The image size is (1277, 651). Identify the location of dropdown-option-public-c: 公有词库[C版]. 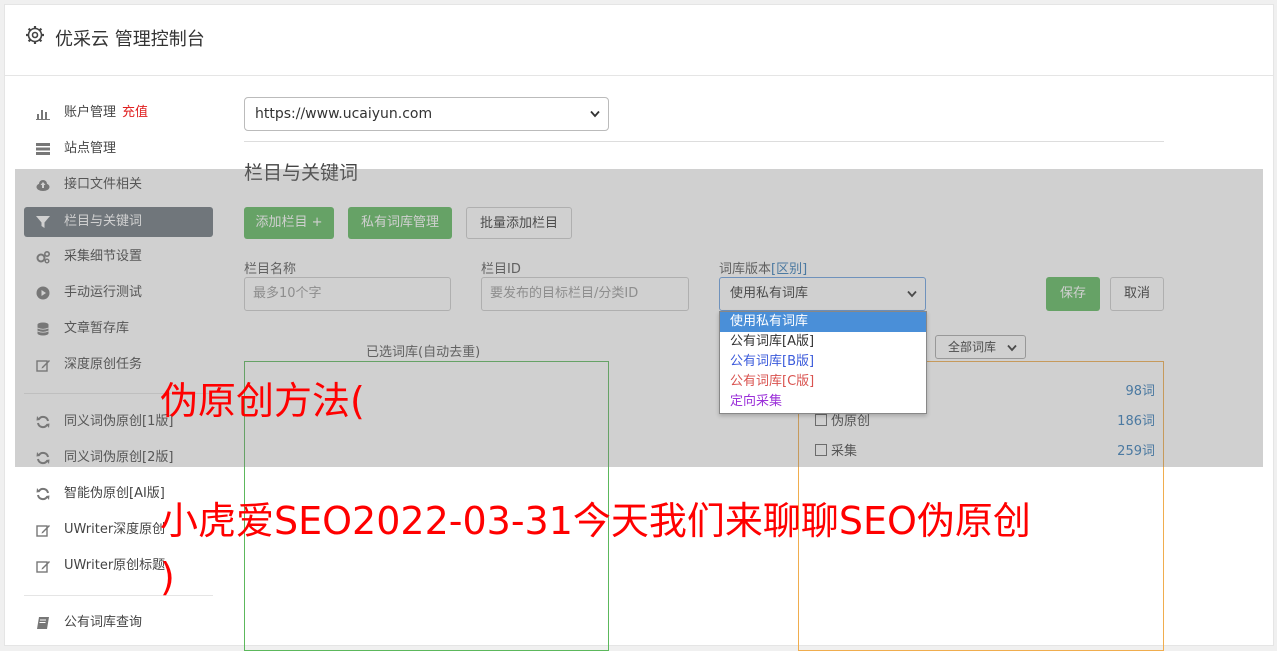
(823, 382).